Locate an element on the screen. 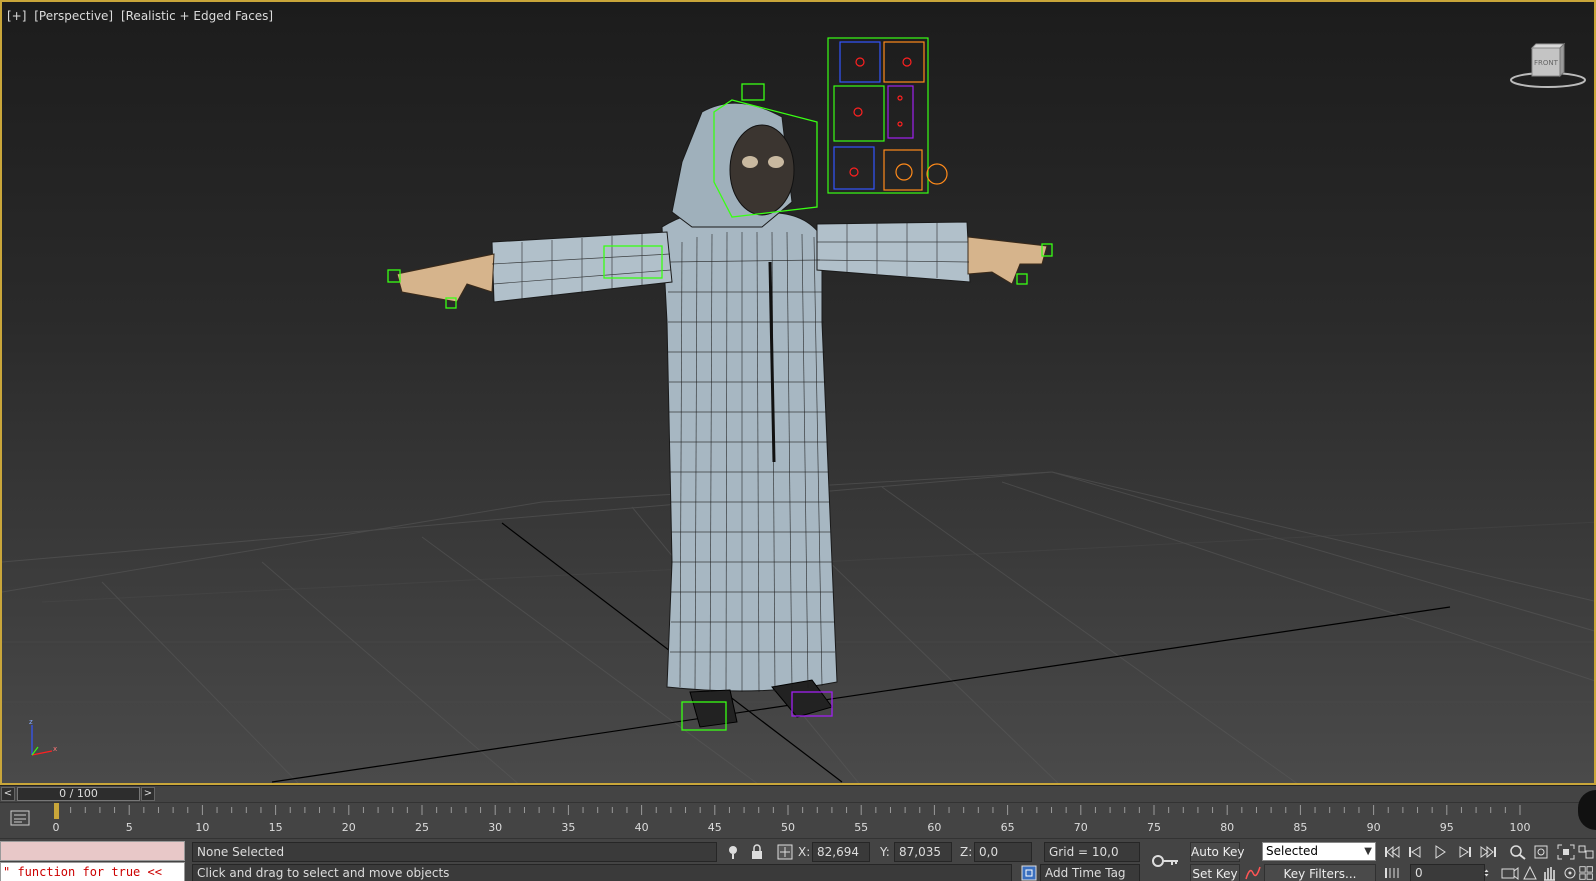 The height and width of the screenshot is (881, 1596). ruler-tick-label: 10 is located at coordinates (202, 827).